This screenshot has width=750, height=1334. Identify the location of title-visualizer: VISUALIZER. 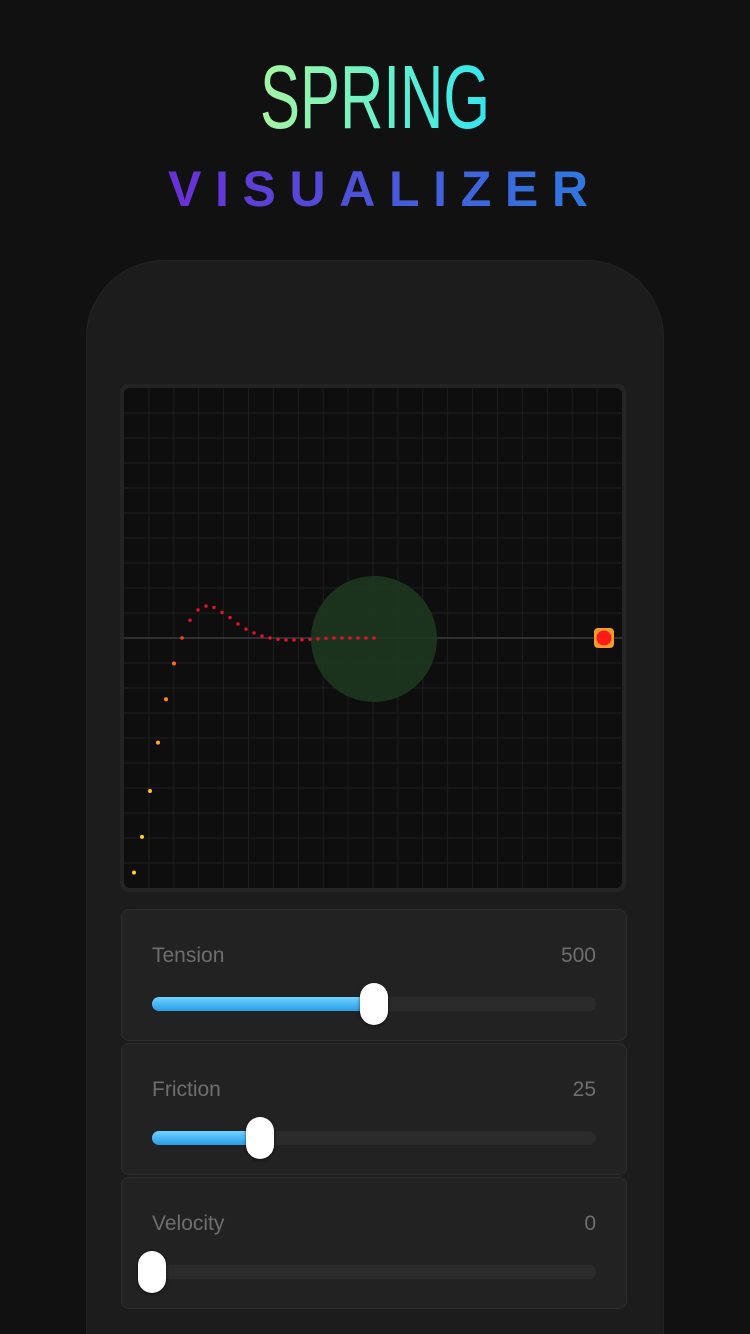
(375, 188).